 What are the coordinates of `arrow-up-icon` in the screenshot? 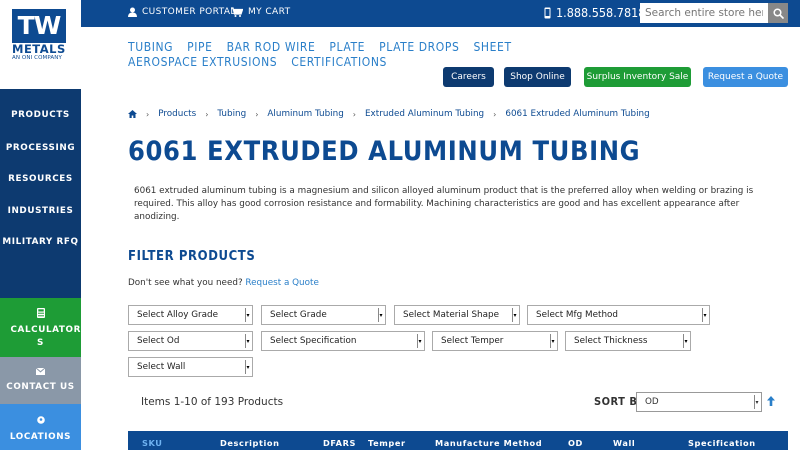 It's located at (771, 401).